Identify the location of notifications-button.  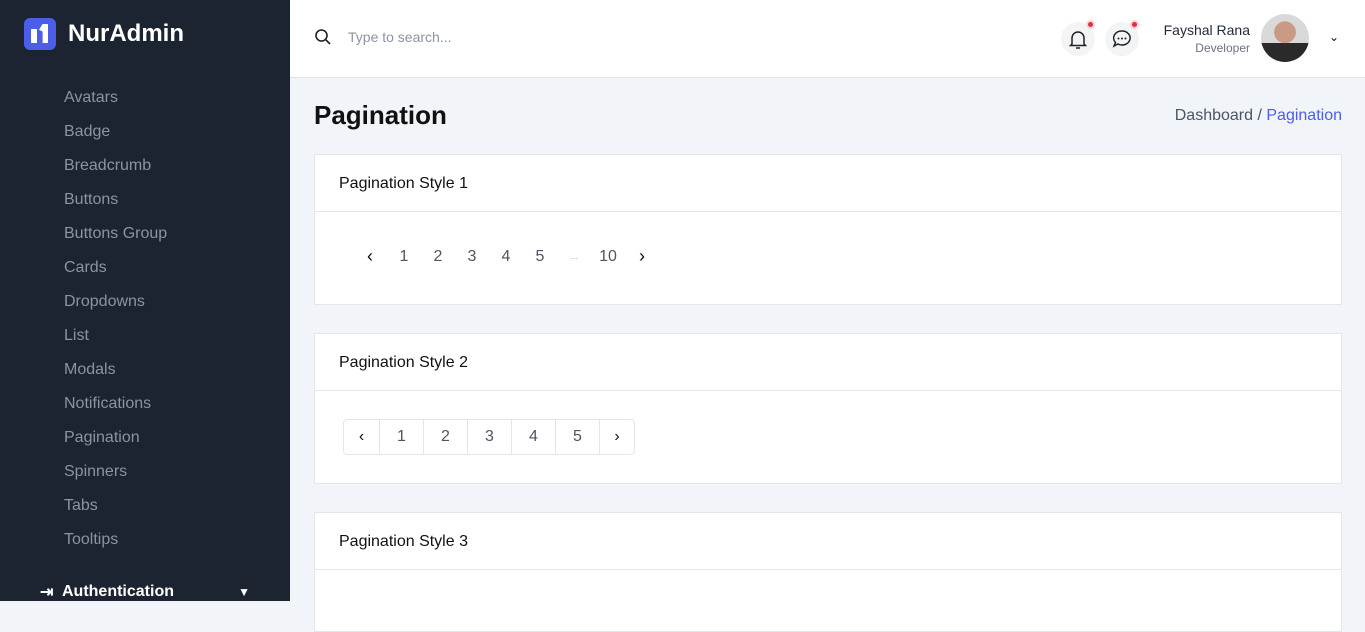
(1078, 38).